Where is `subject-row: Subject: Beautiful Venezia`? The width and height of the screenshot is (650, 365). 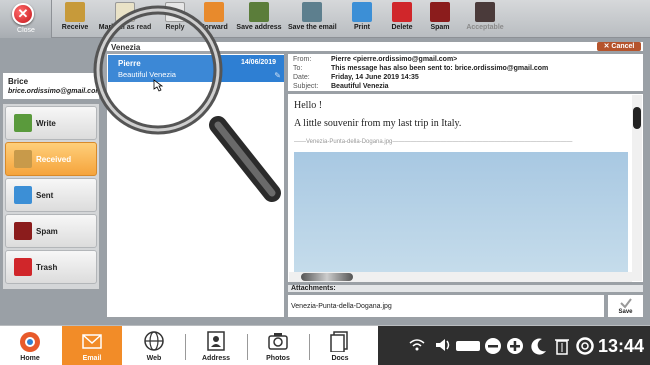
subject-row: Subject: Beautiful Venezia is located at coordinates (341, 86).